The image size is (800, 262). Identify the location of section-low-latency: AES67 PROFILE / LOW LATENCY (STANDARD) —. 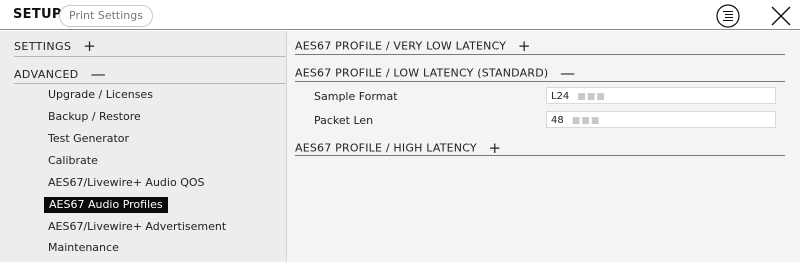
(435, 72).